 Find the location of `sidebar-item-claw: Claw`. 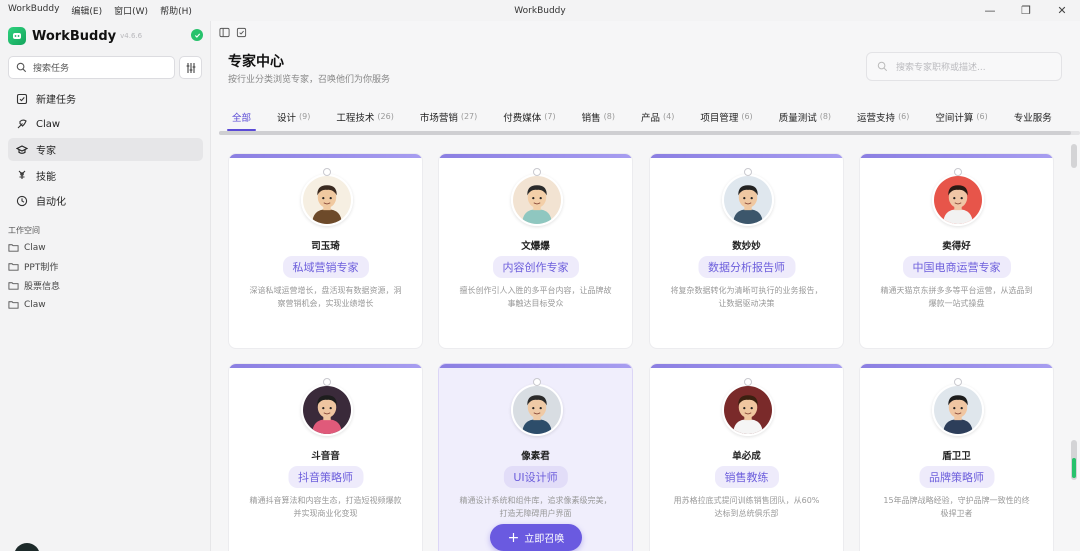

sidebar-item-claw: Claw is located at coordinates (105, 124).